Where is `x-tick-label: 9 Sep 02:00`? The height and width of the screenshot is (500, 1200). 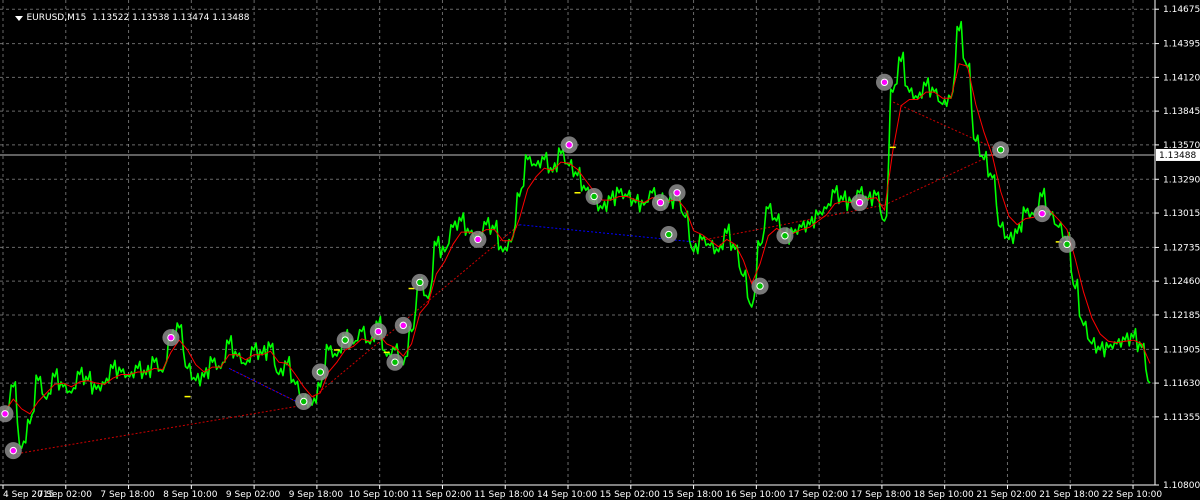 x-tick-label: 9 Sep 02:00 is located at coordinates (253, 495).